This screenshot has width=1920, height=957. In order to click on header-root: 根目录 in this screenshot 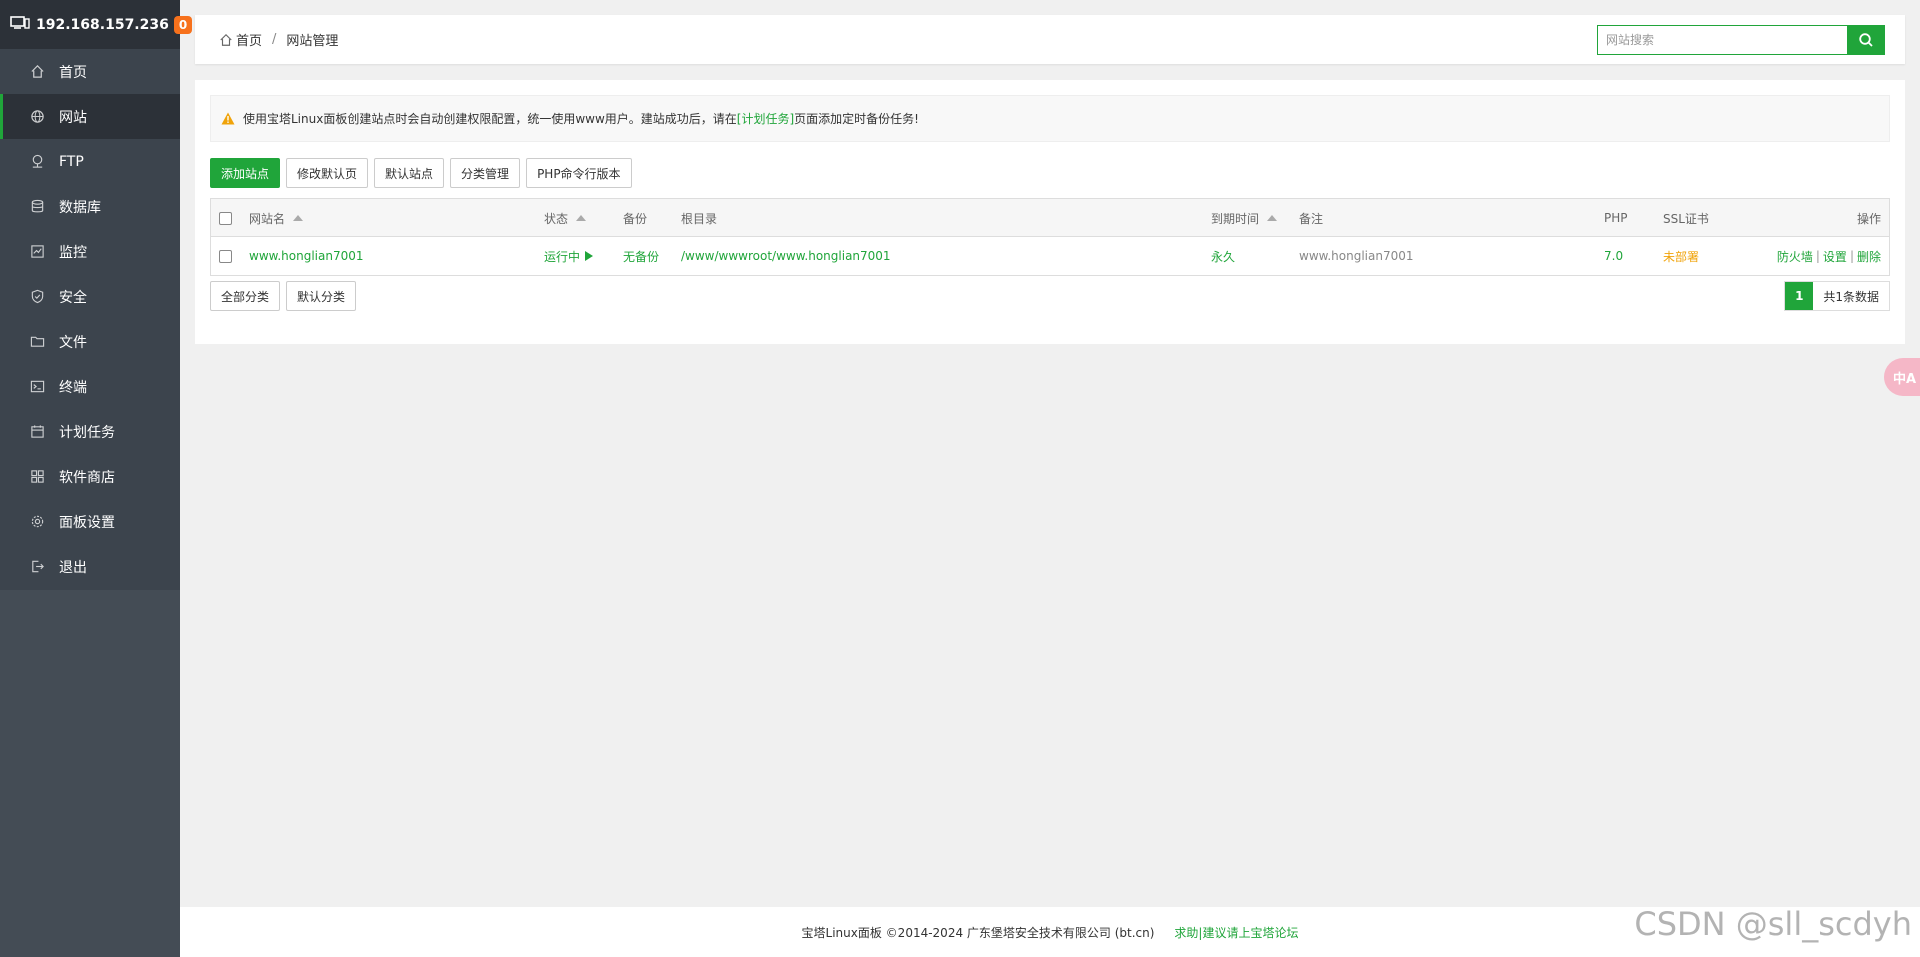, I will do `click(699, 218)`.